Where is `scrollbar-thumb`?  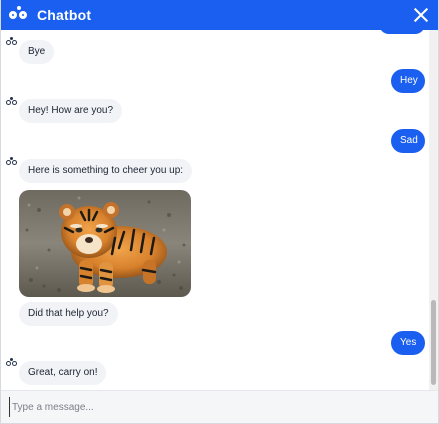 scrollbar-thumb is located at coordinates (433, 342).